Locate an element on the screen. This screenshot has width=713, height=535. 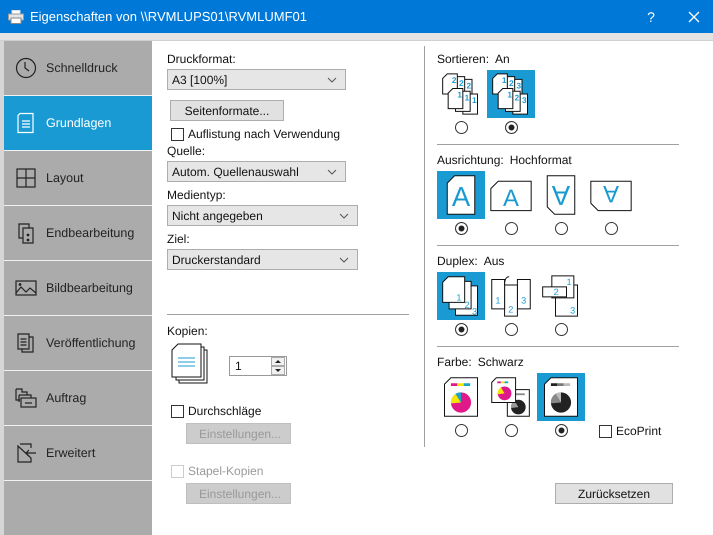
section-value: Hochformat is located at coordinates (541, 160).